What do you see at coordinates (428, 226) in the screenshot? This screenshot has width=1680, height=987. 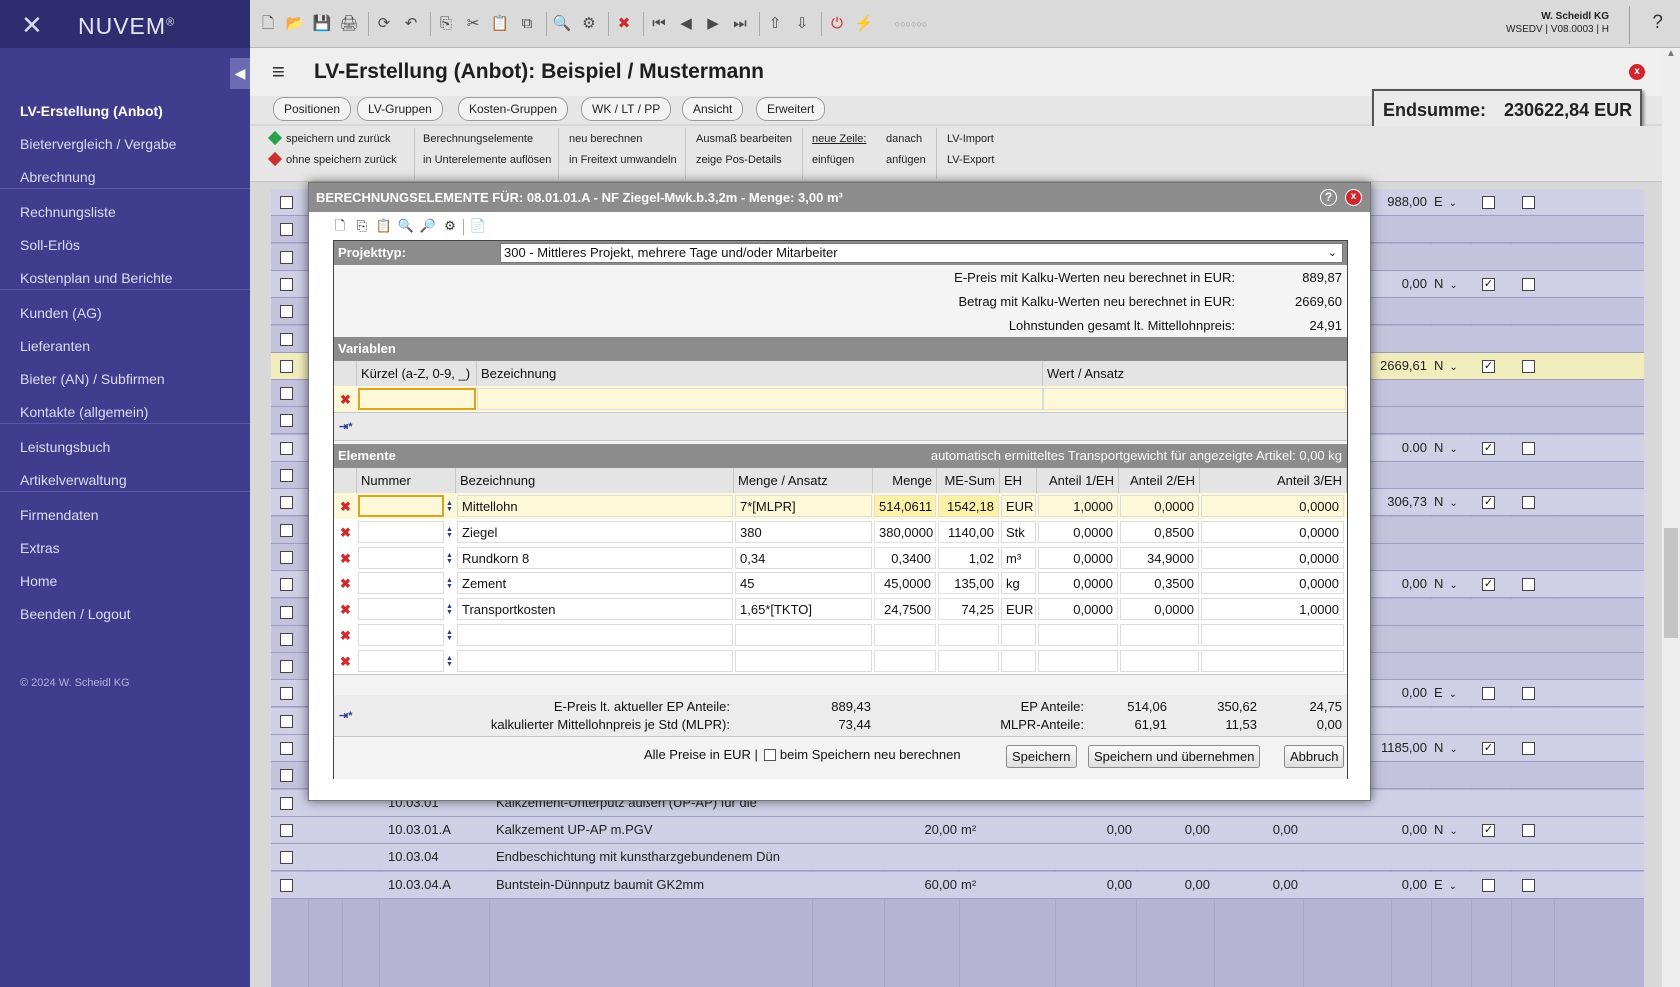 I see `find-replace-icon: 🔎` at bounding box center [428, 226].